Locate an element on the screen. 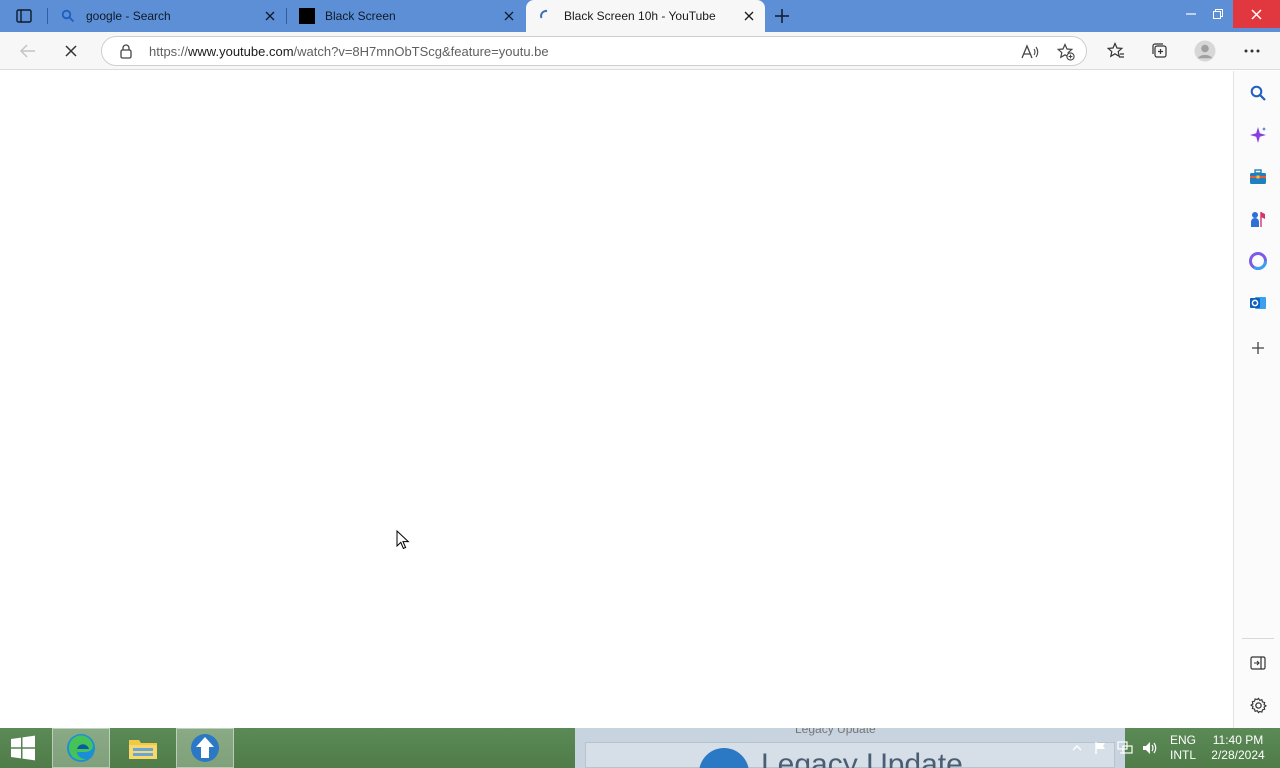 This screenshot has width=1280, height=768. language-indicator: ENG INTL is located at coordinates (1183, 748).